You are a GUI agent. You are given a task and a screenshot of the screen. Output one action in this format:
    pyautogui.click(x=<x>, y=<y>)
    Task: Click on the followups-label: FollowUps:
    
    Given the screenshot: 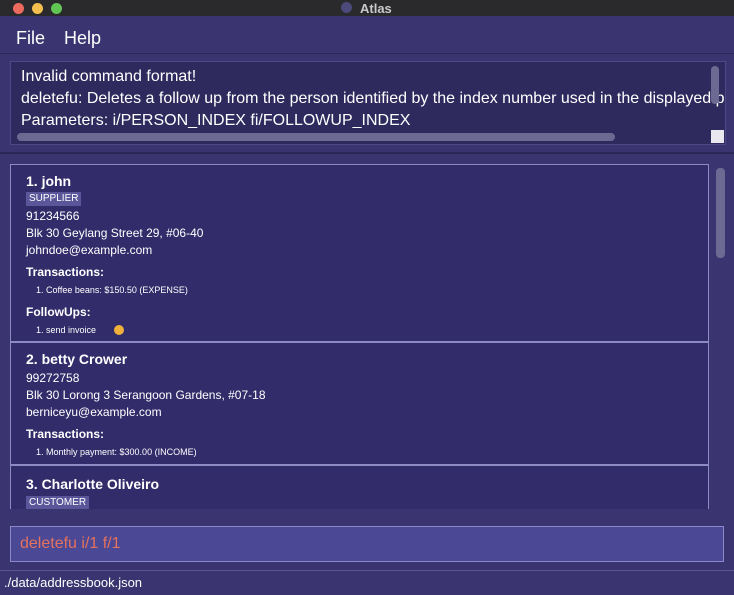 What is the action you would take?
    pyautogui.click(x=58, y=312)
    